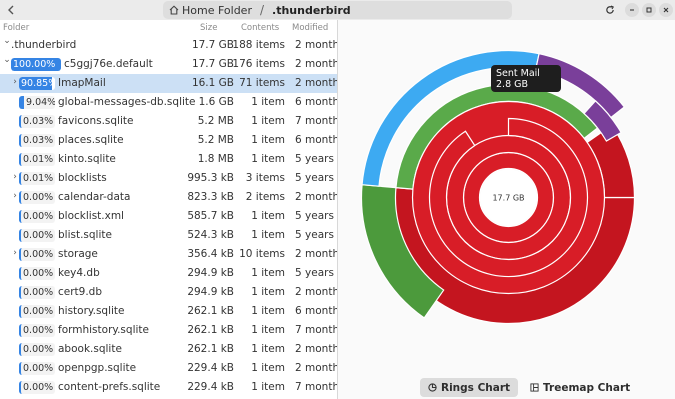  I want to click on folder-name: blocklist.xml, so click(91, 216).